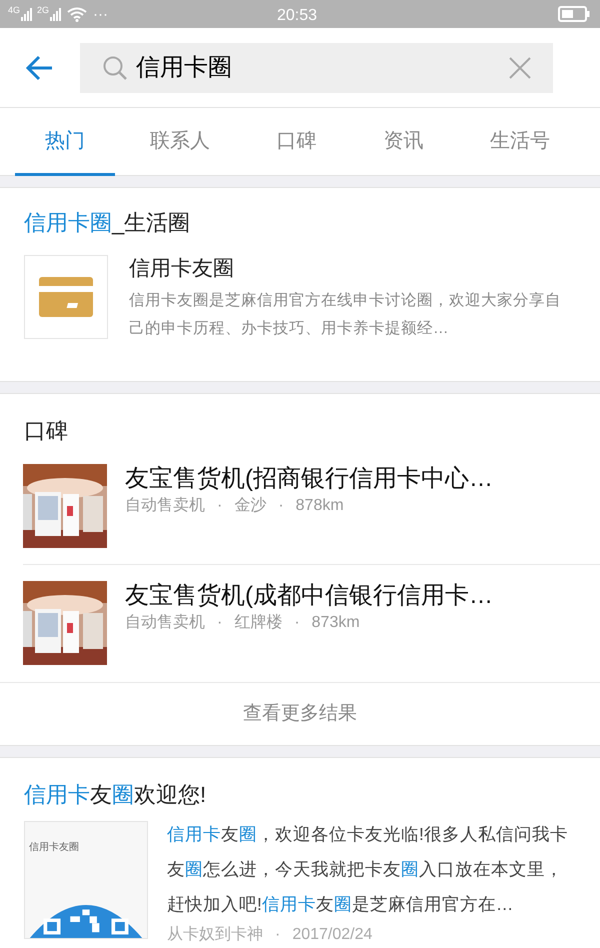  What do you see at coordinates (66, 297) in the screenshot?
I see `credit-card-icon` at bounding box center [66, 297].